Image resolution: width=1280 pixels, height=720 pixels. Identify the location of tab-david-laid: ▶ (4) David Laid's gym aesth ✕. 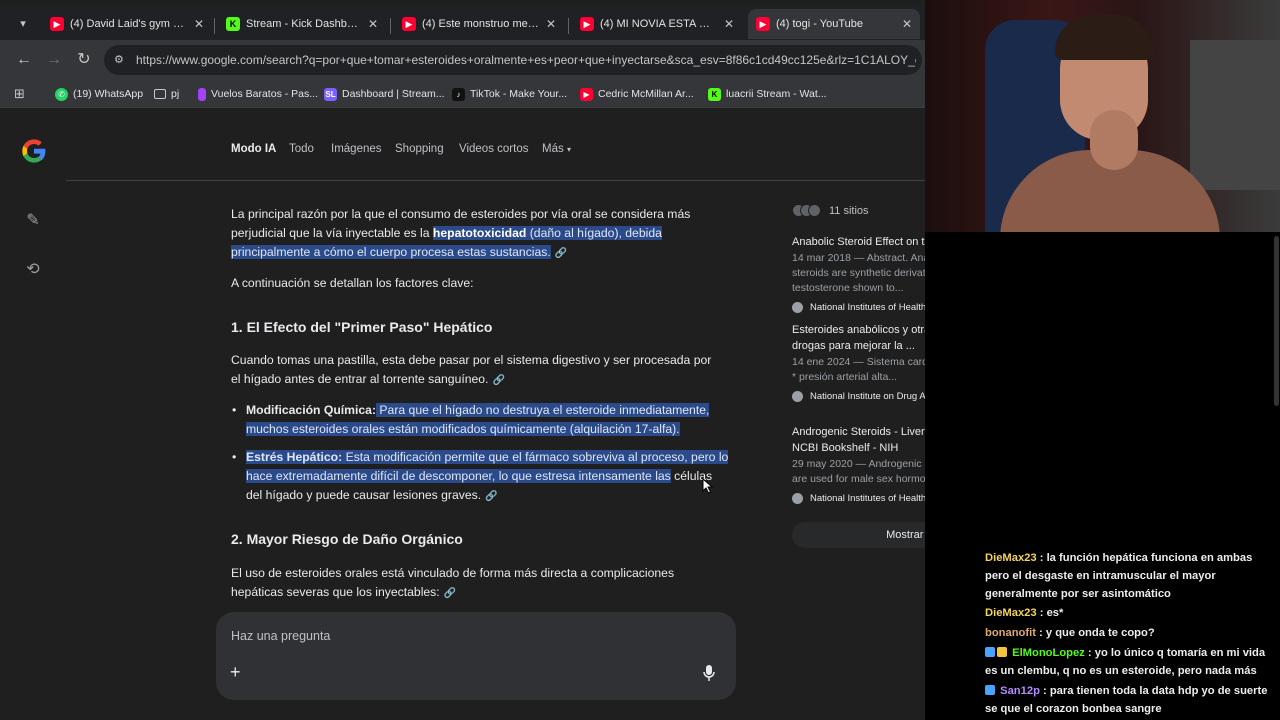
(127, 24).